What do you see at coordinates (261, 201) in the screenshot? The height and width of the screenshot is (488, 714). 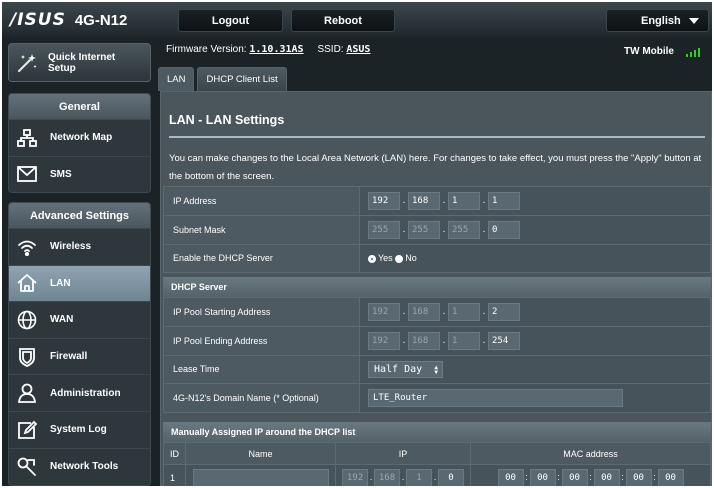 I see `ip-address-label: IP Address` at bounding box center [261, 201].